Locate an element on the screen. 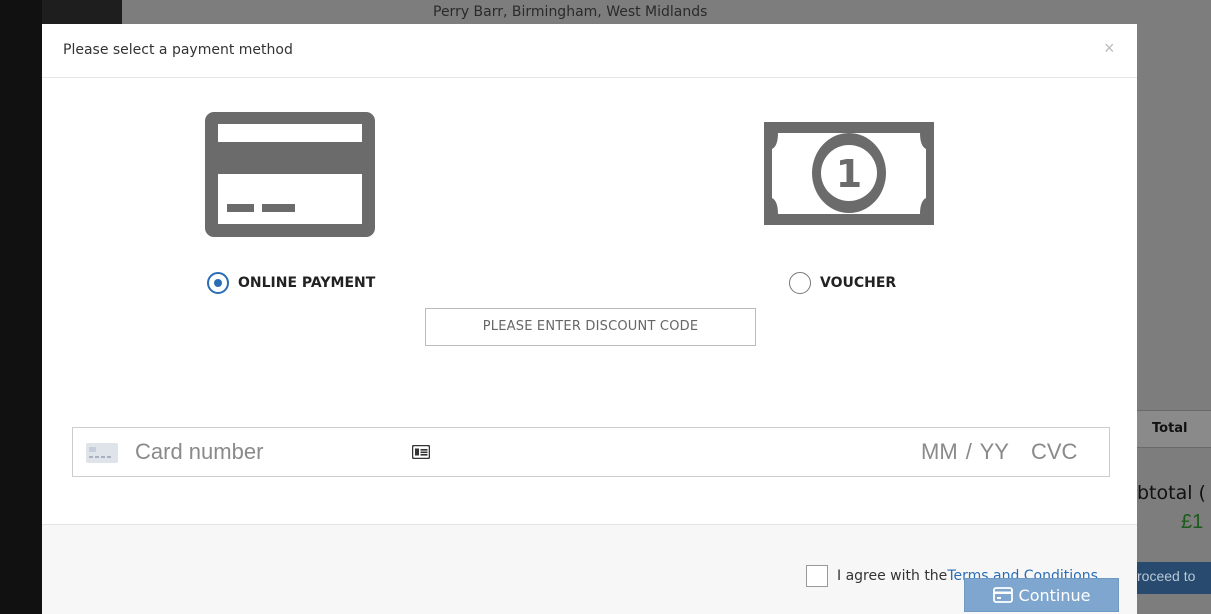 This screenshot has width=1211, height=614. background-price: £1 is located at coordinates (1192, 522).